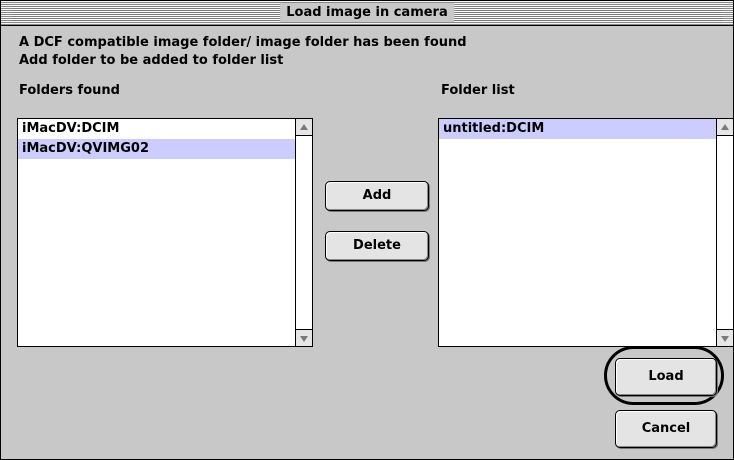  Describe the element at coordinates (303, 232) in the screenshot. I see `folders-found-scrollbar` at that location.